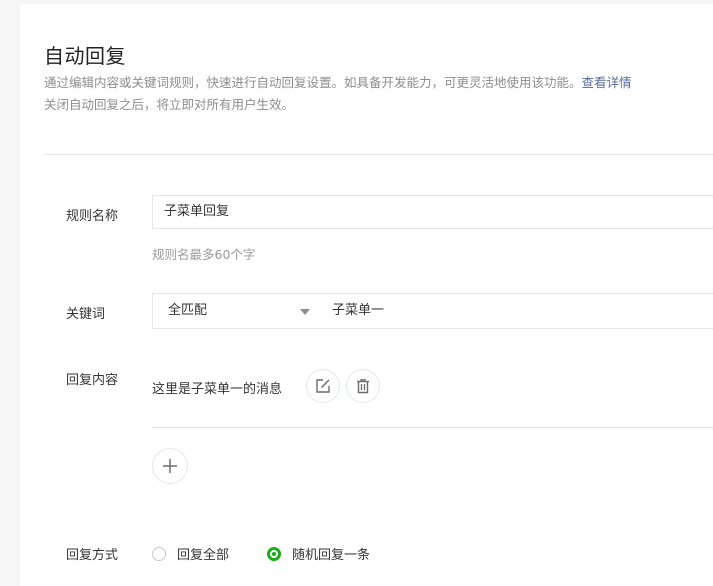 The width and height of the screenshot is (713, 586). Describe the element at coordinates (217, 389) in the screenshot. I see `reply-message-text: 这里是子菜单一的消息` at that location.